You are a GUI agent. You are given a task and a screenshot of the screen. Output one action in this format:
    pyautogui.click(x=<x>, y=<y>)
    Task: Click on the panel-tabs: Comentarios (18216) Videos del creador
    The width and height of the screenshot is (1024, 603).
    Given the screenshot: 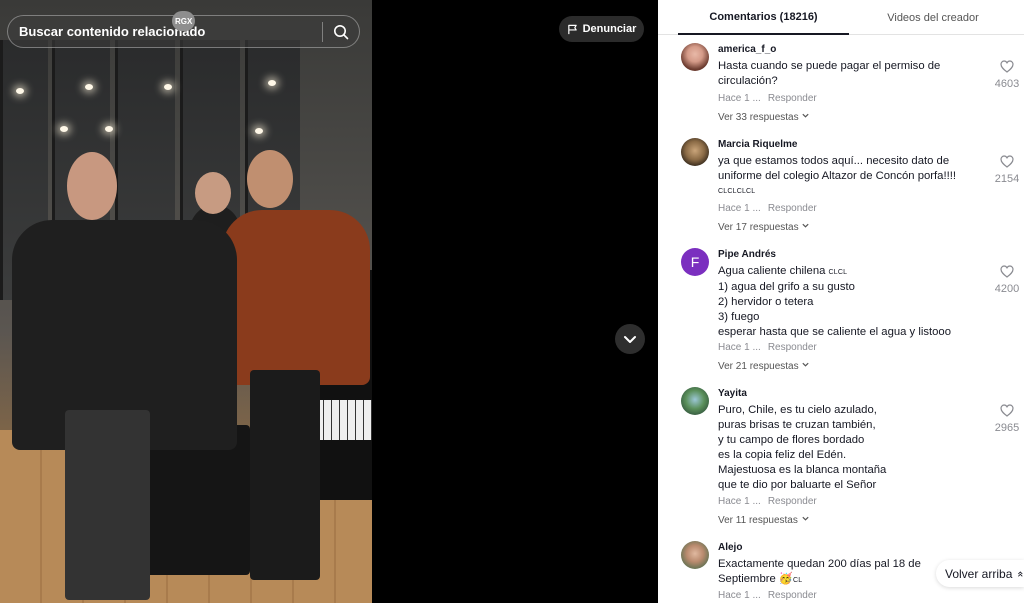 What is the action you would take?
    pyautogui.click(x=841, y=17)
    